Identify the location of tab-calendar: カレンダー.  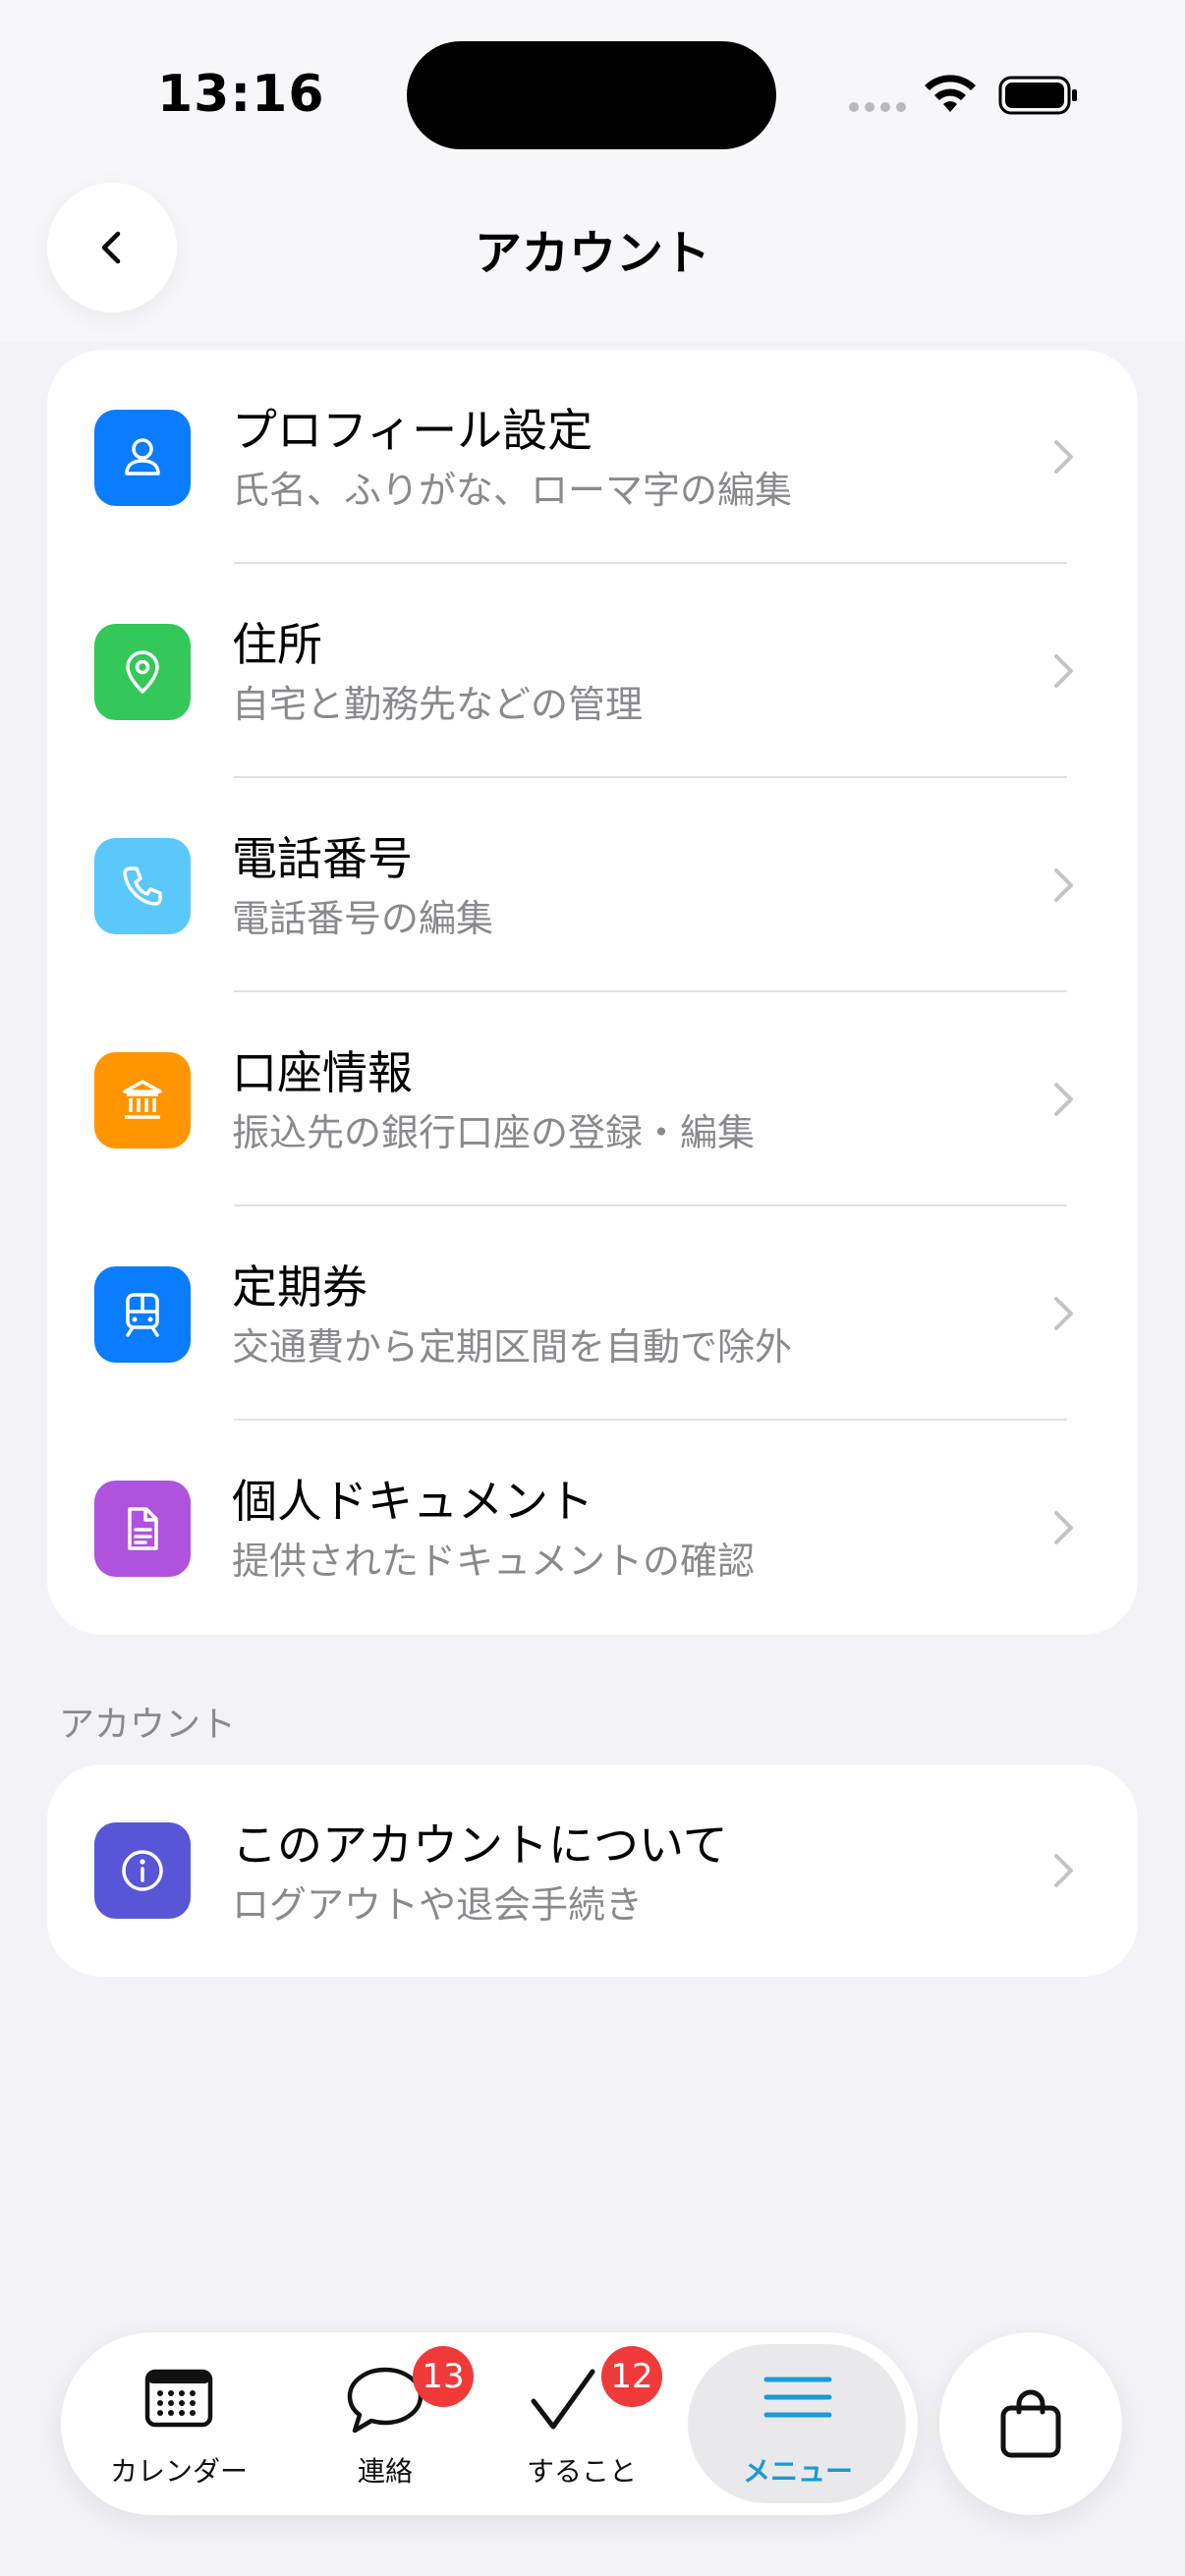
(179, 2423).